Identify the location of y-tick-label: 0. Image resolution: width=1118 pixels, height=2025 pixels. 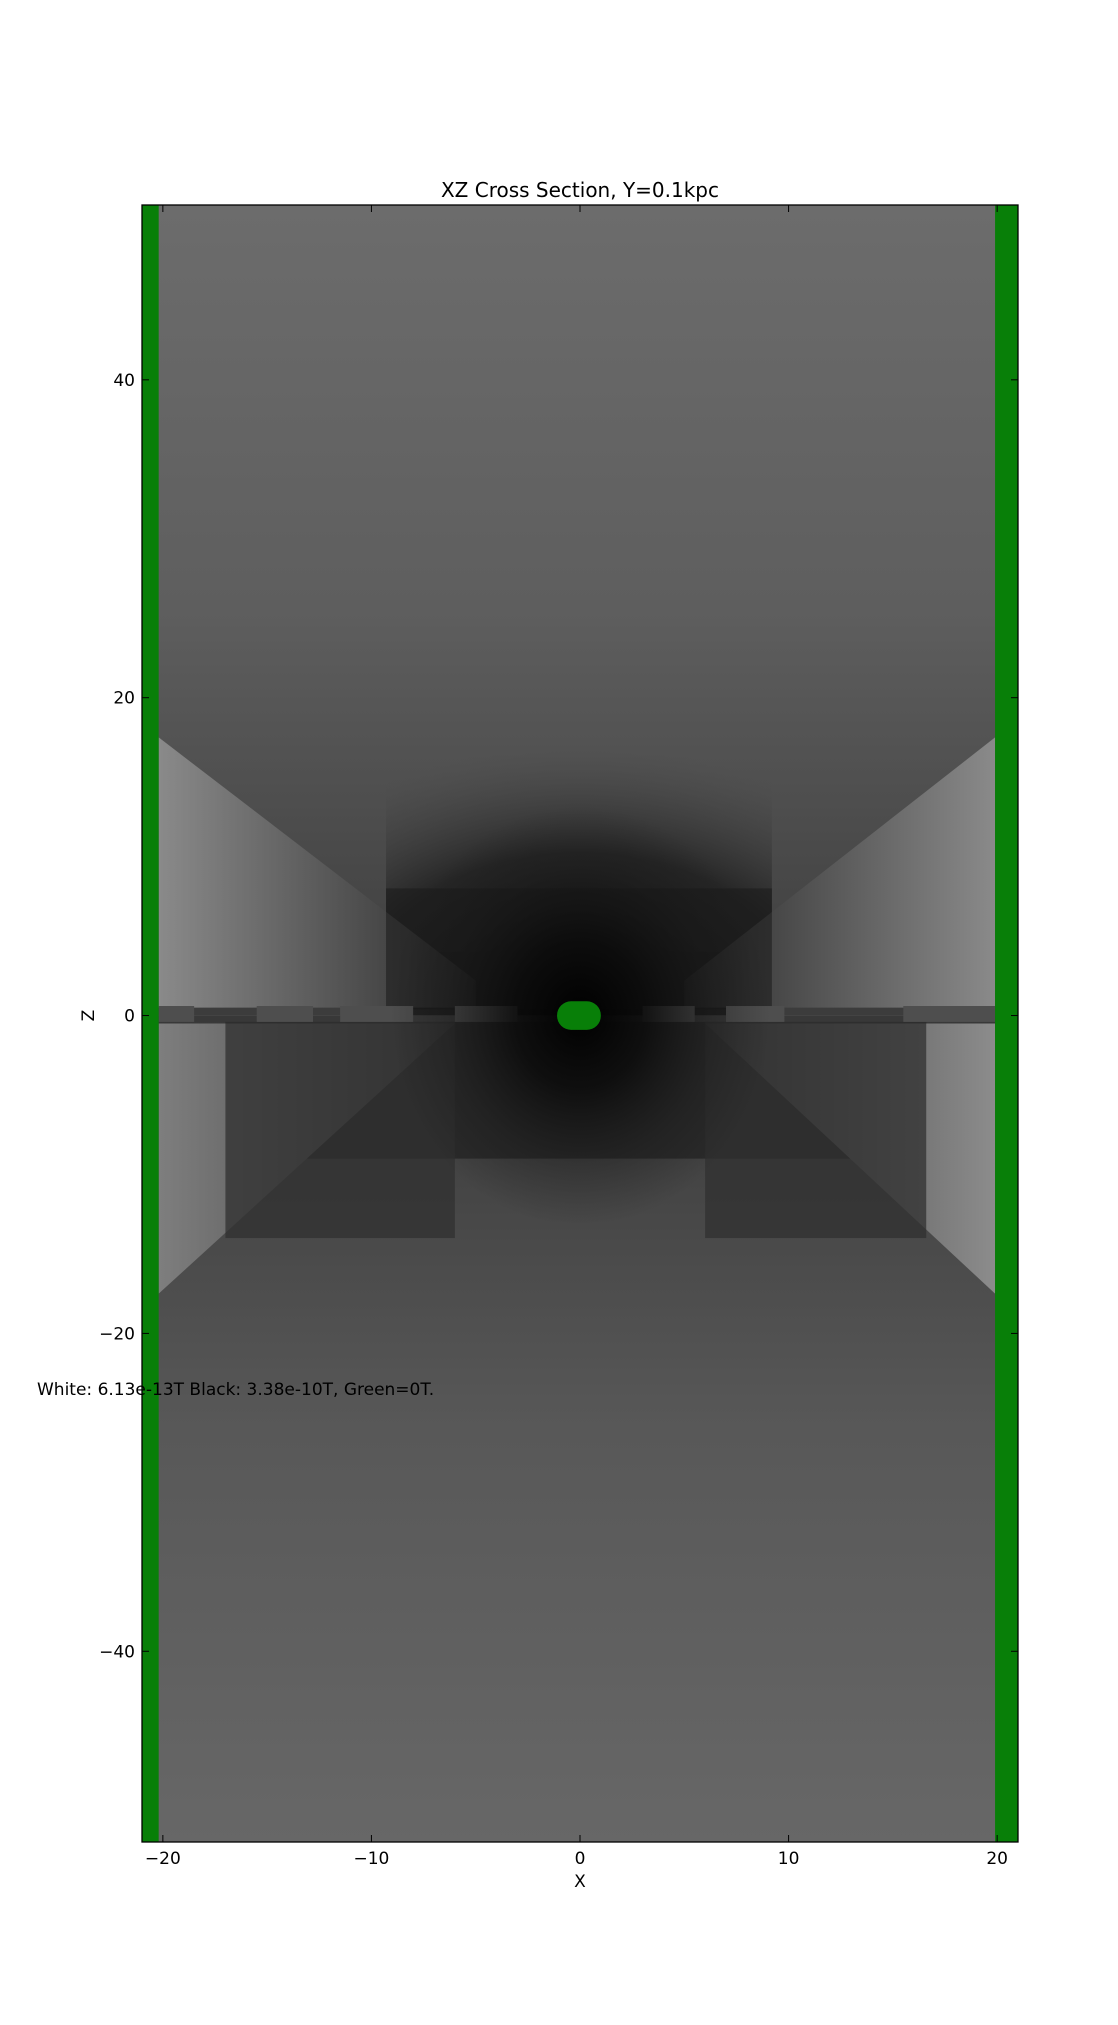
(129, 1017).